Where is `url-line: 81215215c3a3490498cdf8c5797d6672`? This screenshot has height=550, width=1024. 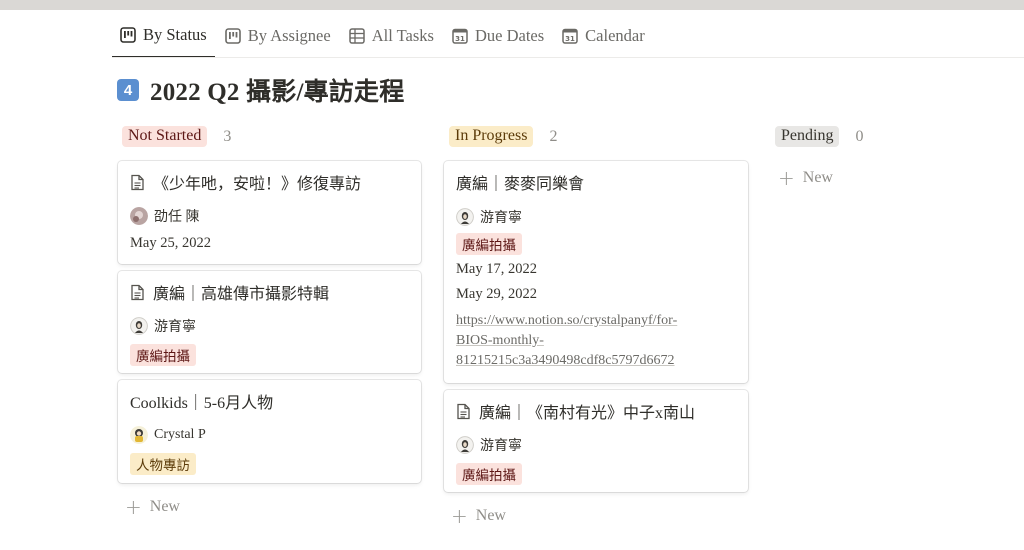
url-line: 81215215c3a3490498cdf8c5797d6672 is located at coordinates (565, 360).